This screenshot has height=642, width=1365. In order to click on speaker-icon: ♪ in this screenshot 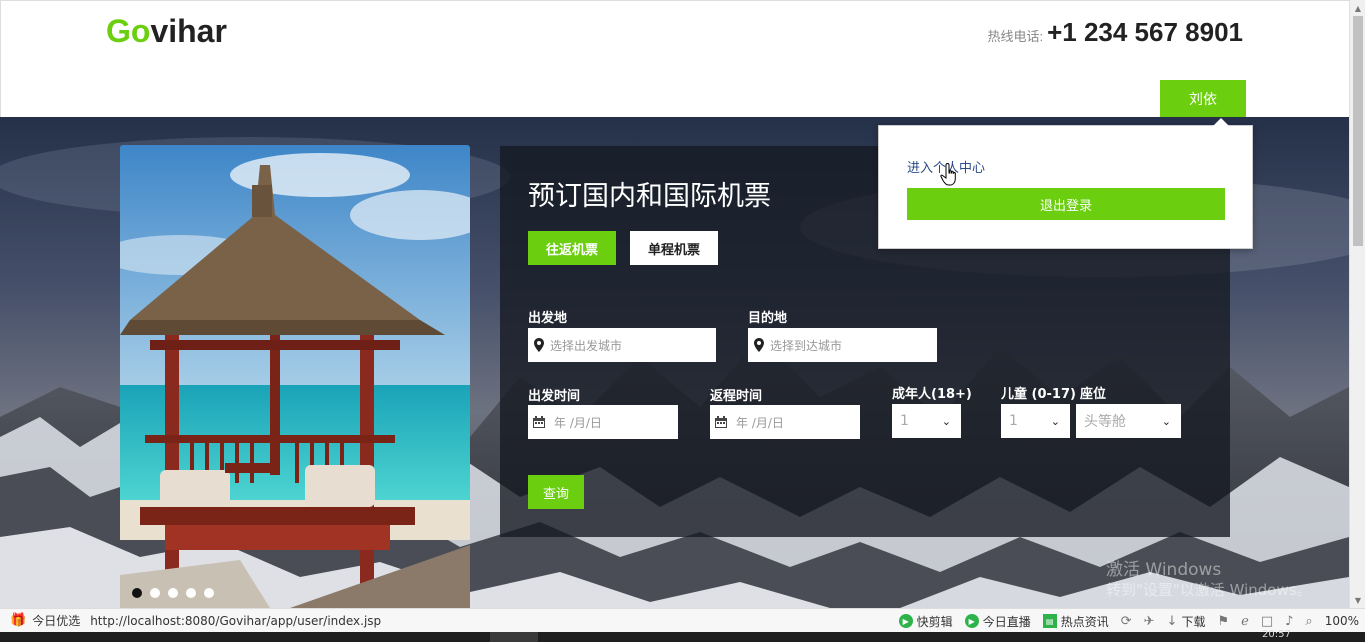, I will do `click(1289, 621)`.